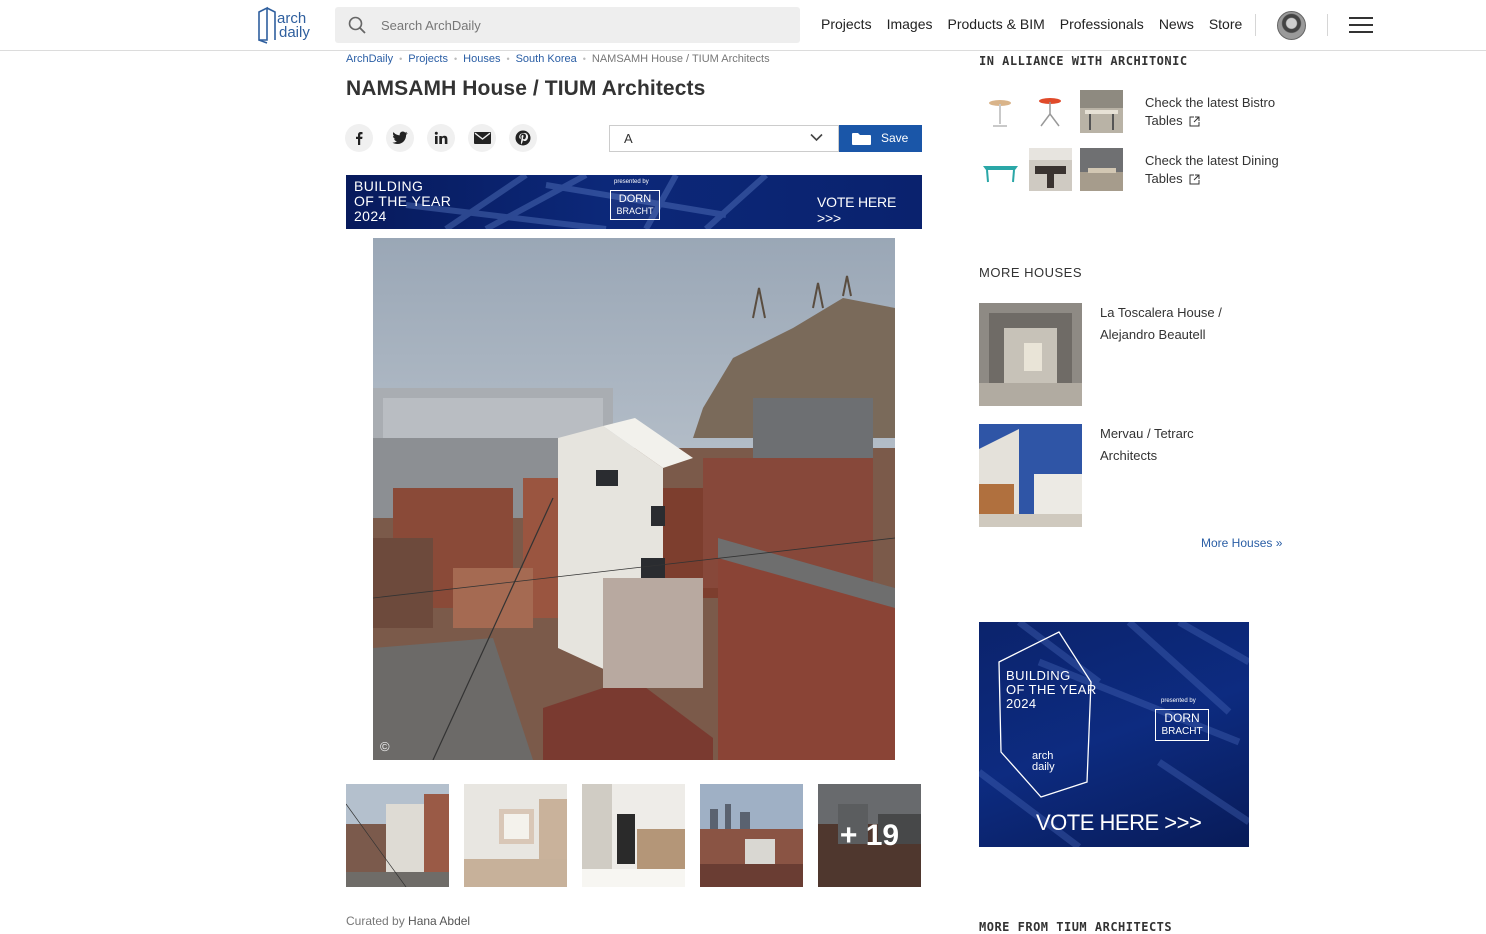  I want to click on curator-link: Hana Abdel, so click(439, 921).